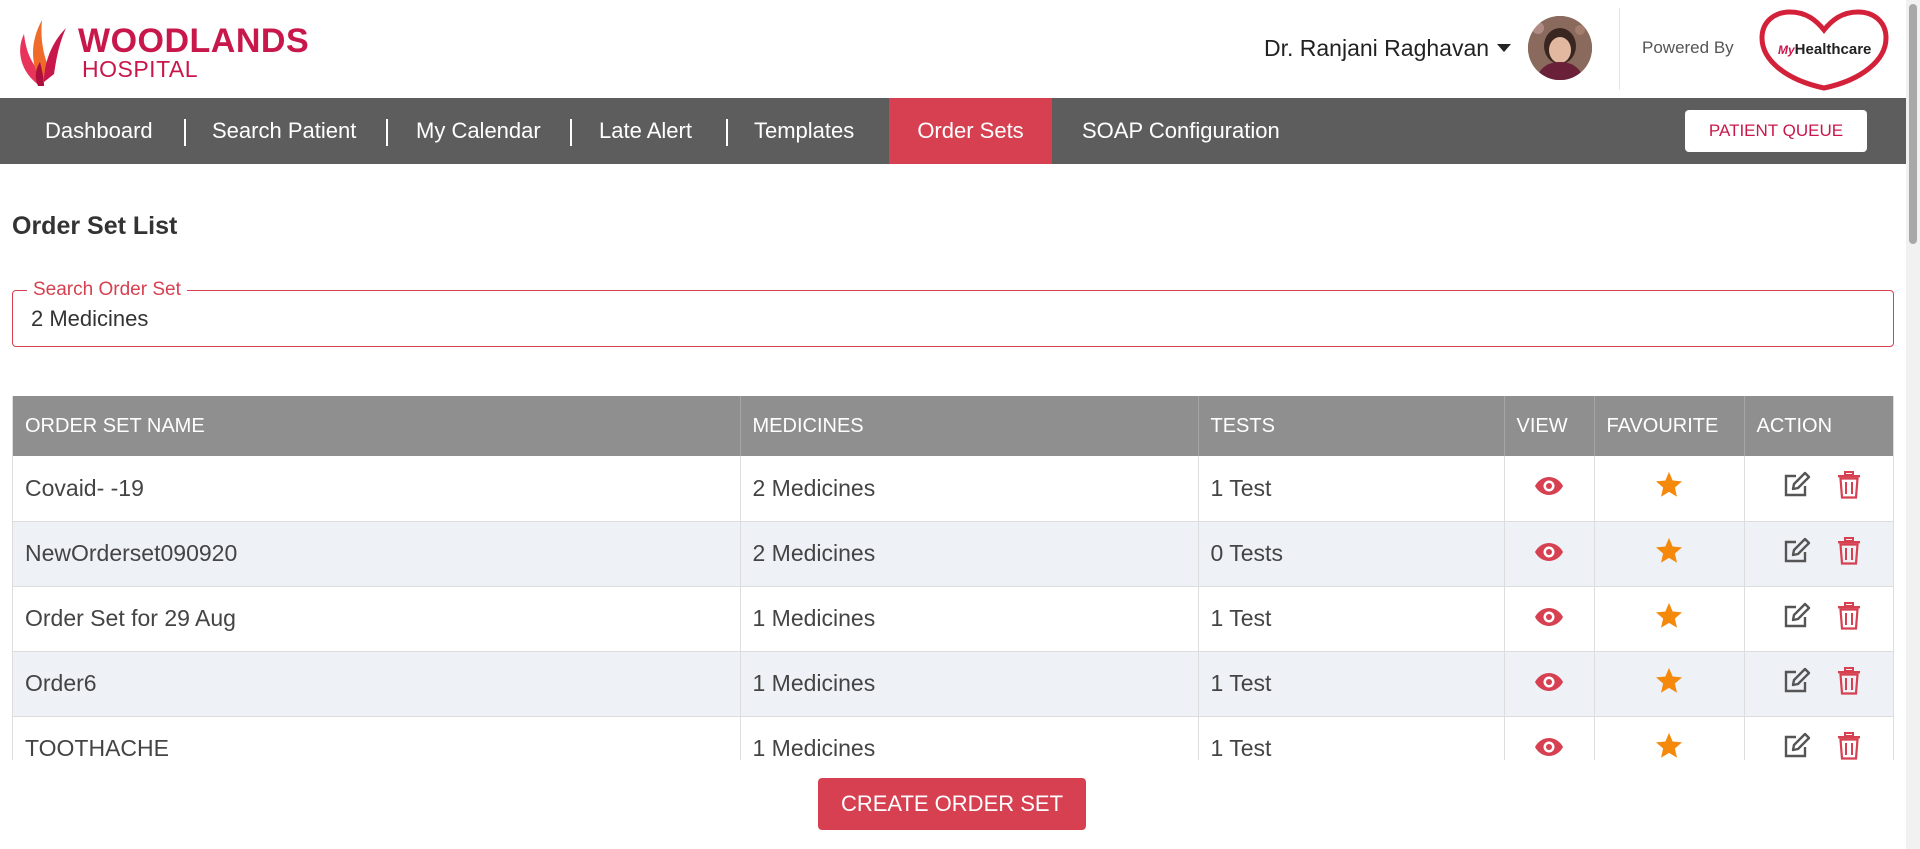 The image size is (1920, 849). I want to click on nav-search-patient: Search Patient, so click(284, 131).